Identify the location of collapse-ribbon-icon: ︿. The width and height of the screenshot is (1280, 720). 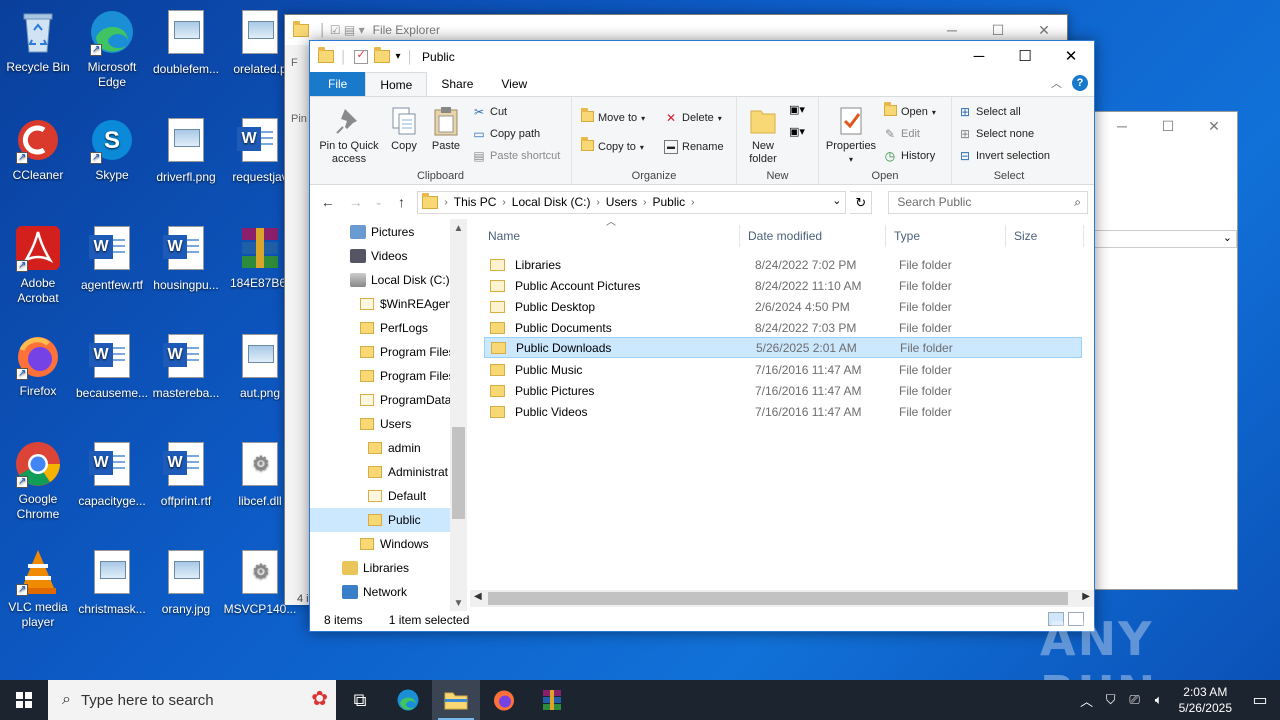
(1056, 83).